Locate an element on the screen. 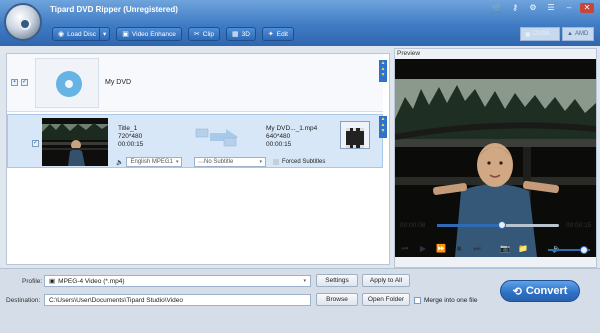  dvd-disc-icon is located at coordinates (69, 84).